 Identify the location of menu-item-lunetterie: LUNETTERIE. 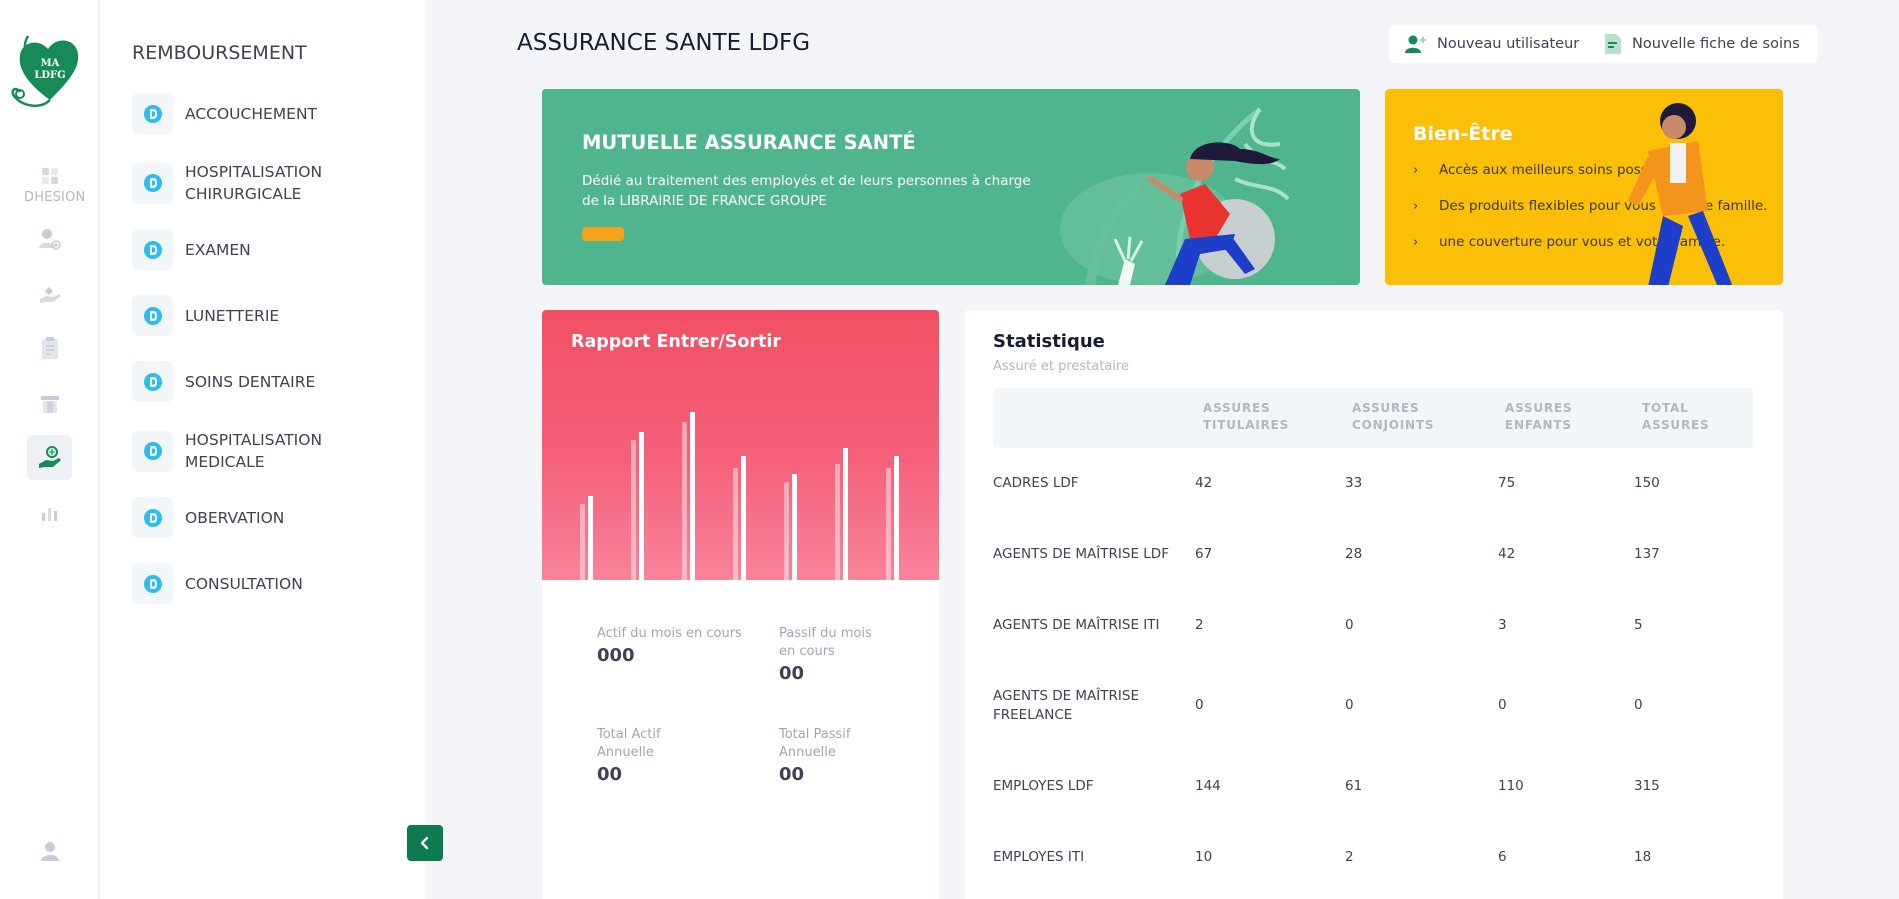
(272, 315).